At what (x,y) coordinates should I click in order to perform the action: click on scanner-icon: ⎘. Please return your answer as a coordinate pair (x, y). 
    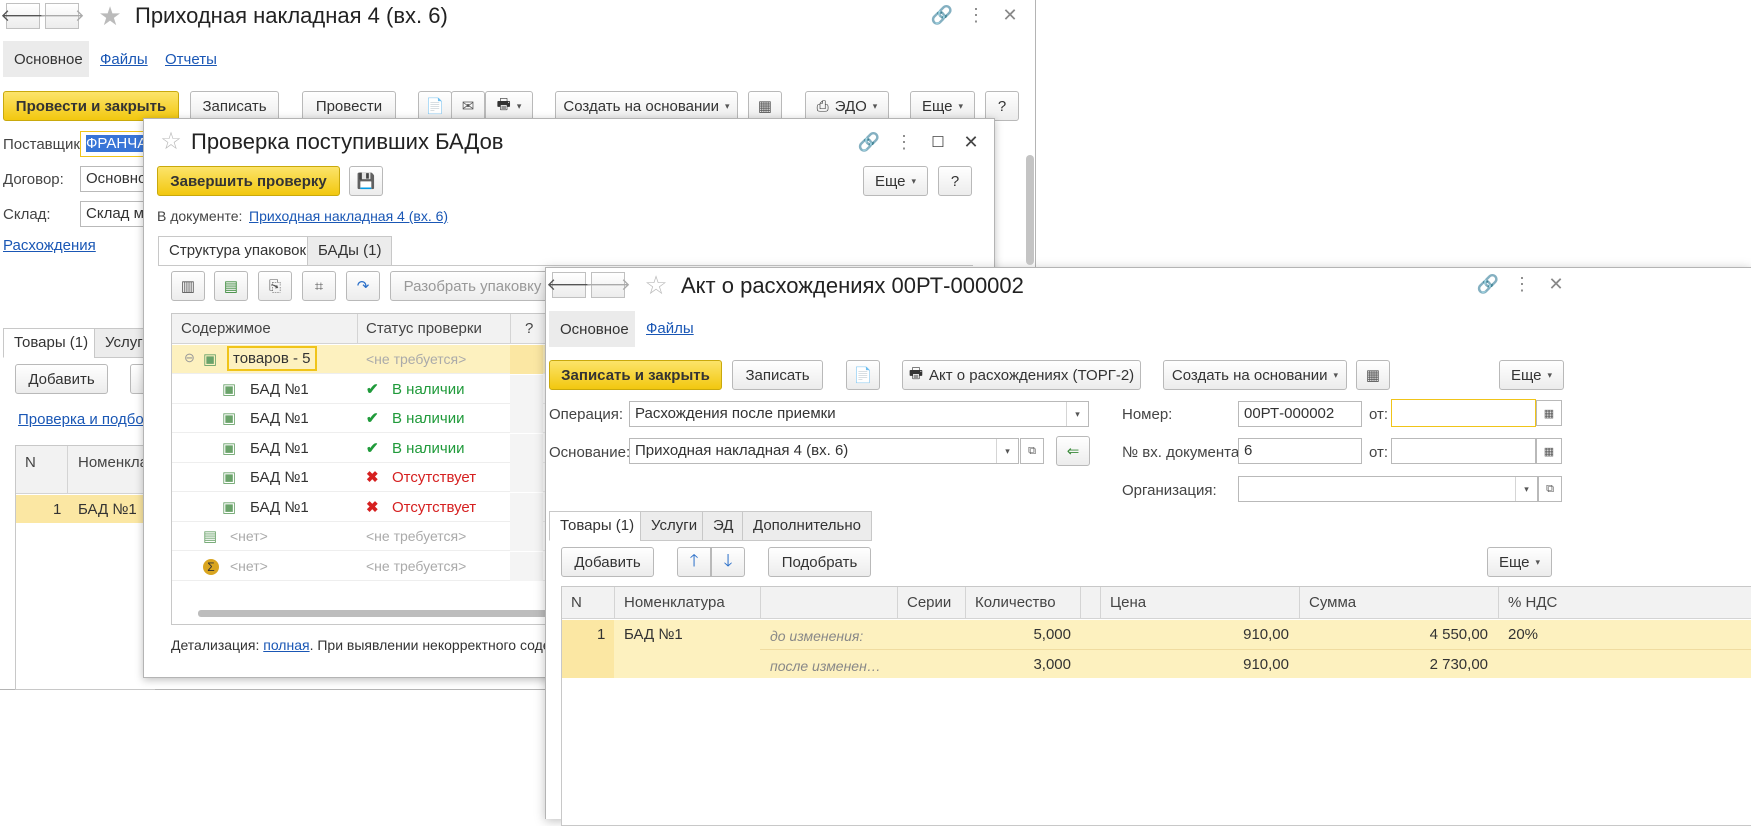
    Looking at the image, I should click on (275, 286).